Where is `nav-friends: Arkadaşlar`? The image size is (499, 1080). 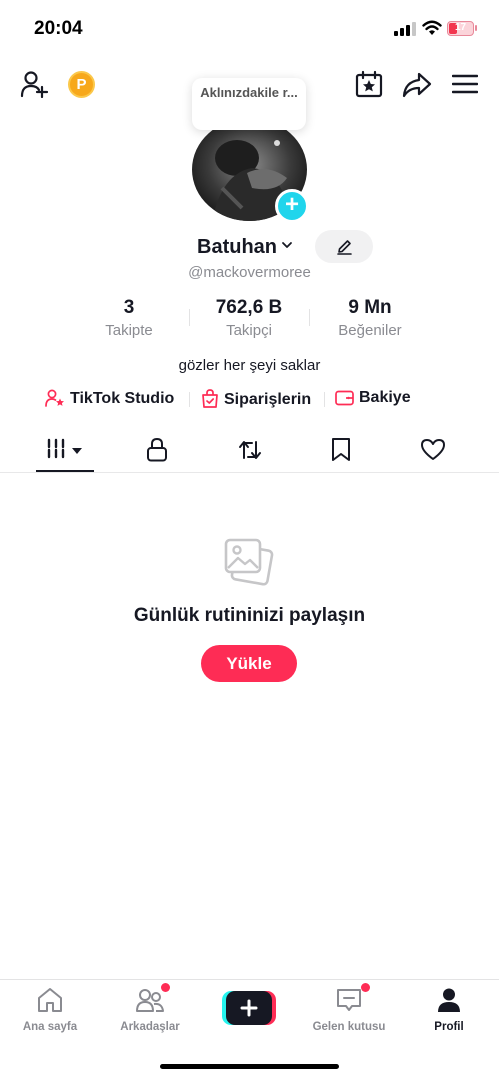
nav-friends: Arkadaşlar is located at coordinates (150, 1010).